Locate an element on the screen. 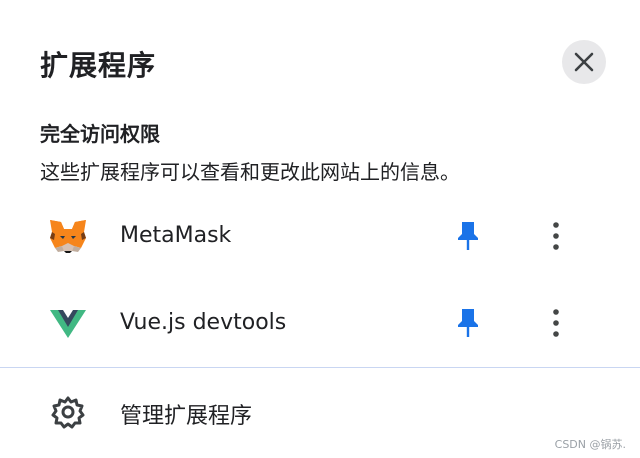  close-button is located at coordinates (584, 62).